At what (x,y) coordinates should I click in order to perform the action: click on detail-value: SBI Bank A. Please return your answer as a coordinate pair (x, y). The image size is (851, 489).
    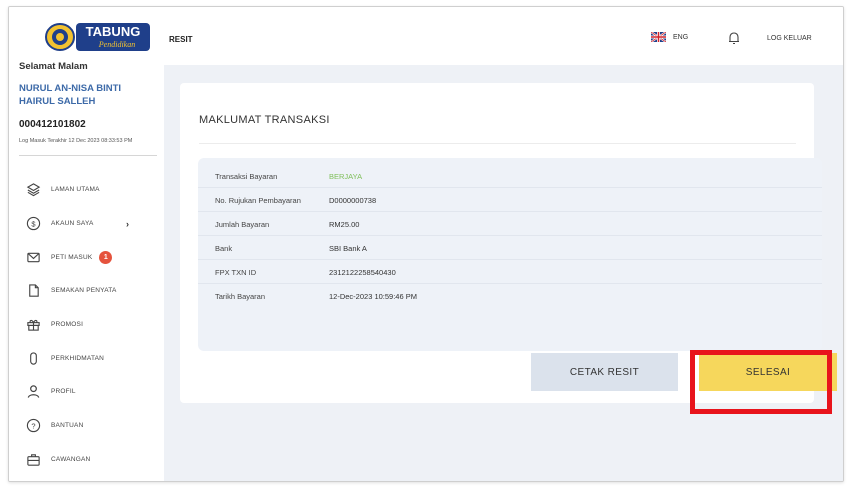
    Looking at the image, I should click on (348, 248).